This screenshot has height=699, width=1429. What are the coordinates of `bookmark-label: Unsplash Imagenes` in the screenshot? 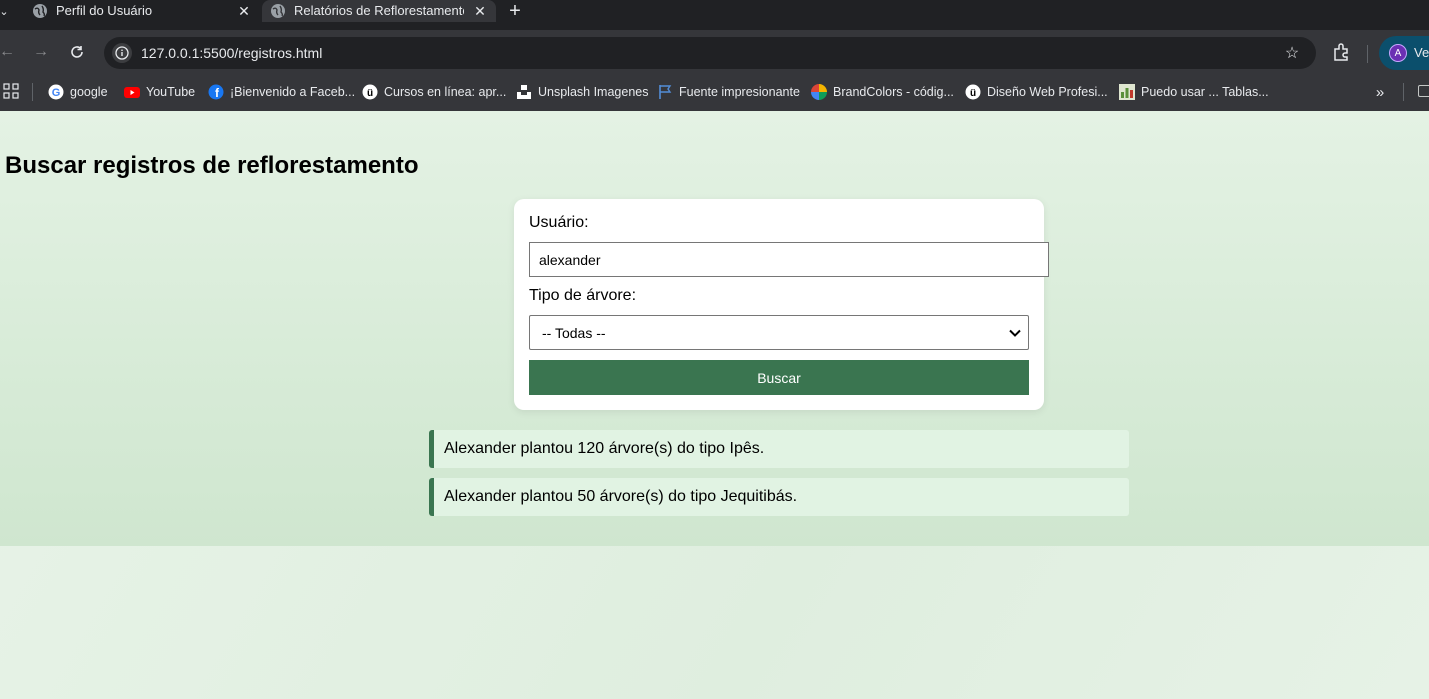 It's located at (593, 92).